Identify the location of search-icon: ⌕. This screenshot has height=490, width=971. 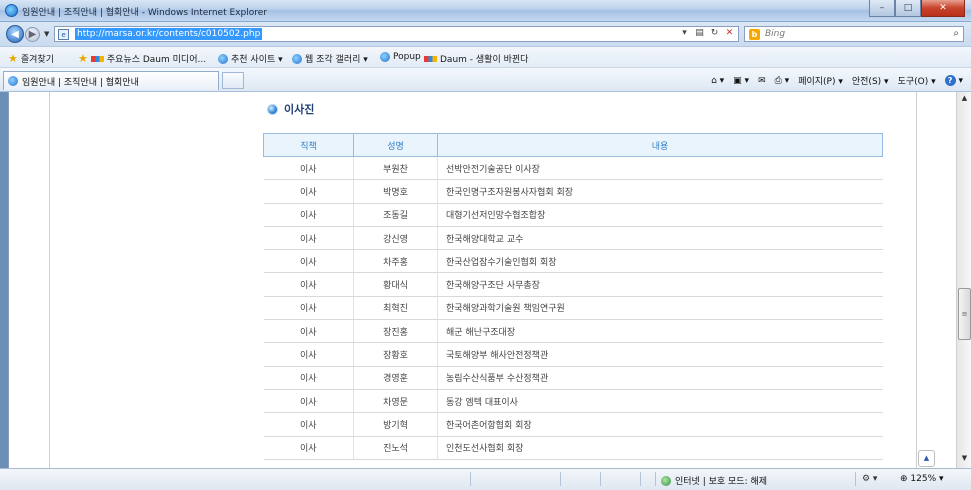
(956, 33).